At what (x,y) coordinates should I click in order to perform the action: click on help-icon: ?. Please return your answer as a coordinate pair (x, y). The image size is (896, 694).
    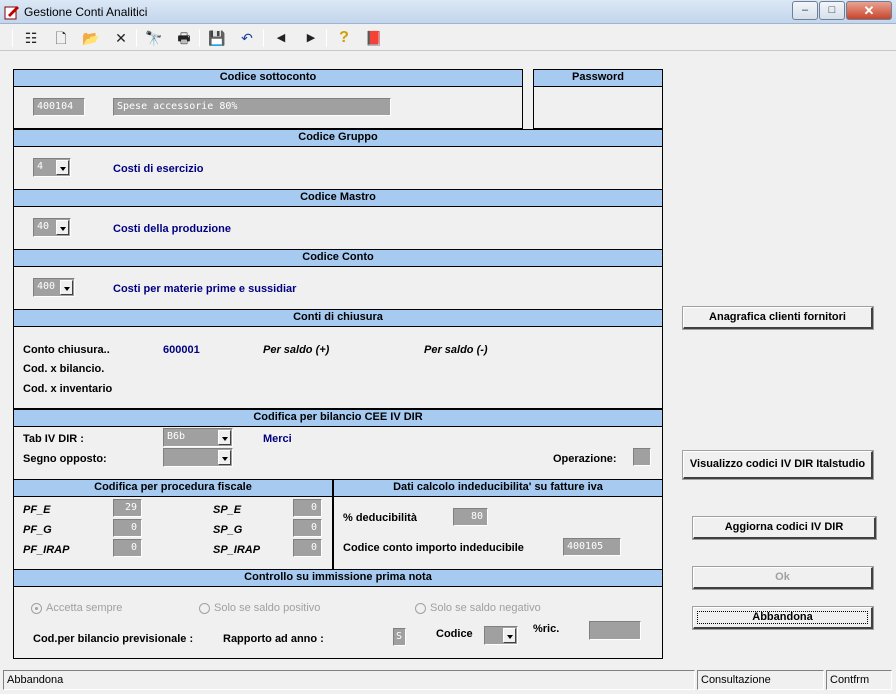
    Looking at the image, I should click on (344, 38).